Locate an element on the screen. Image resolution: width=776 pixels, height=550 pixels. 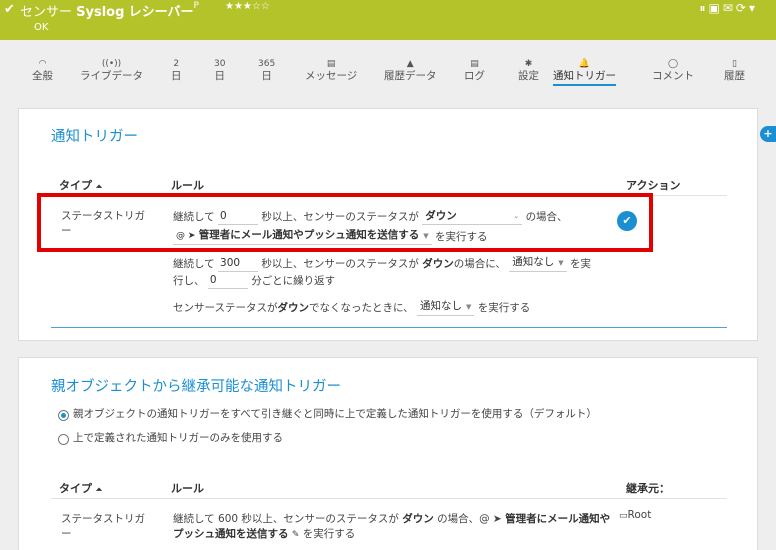
radio-own-only is located at coordinates (63, 439).